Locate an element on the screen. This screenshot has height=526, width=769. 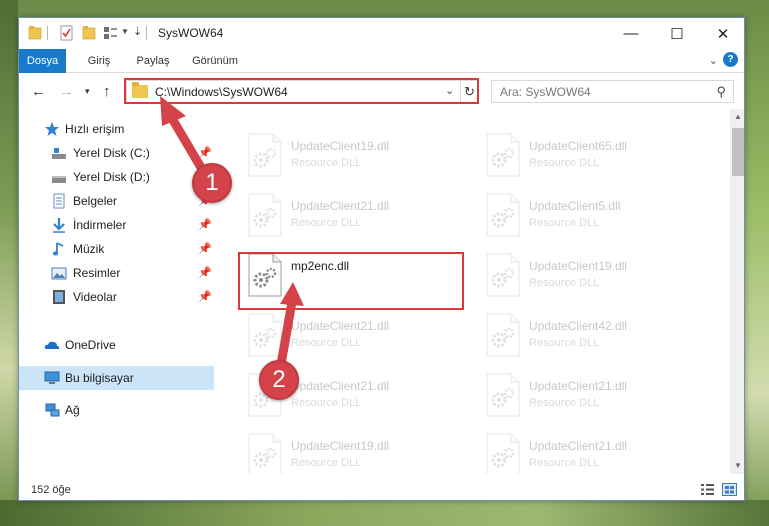
sidebar-item-onedrive: OneDrive is located at coordinates (116, 345).